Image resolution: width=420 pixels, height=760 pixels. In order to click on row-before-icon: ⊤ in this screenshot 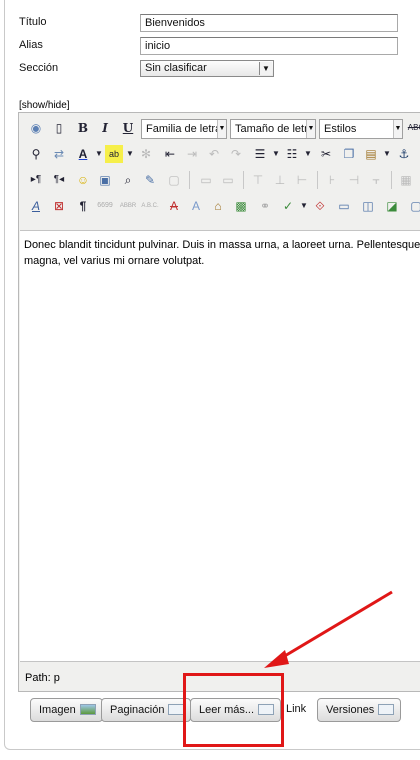, I will do `click(258, 180)`.